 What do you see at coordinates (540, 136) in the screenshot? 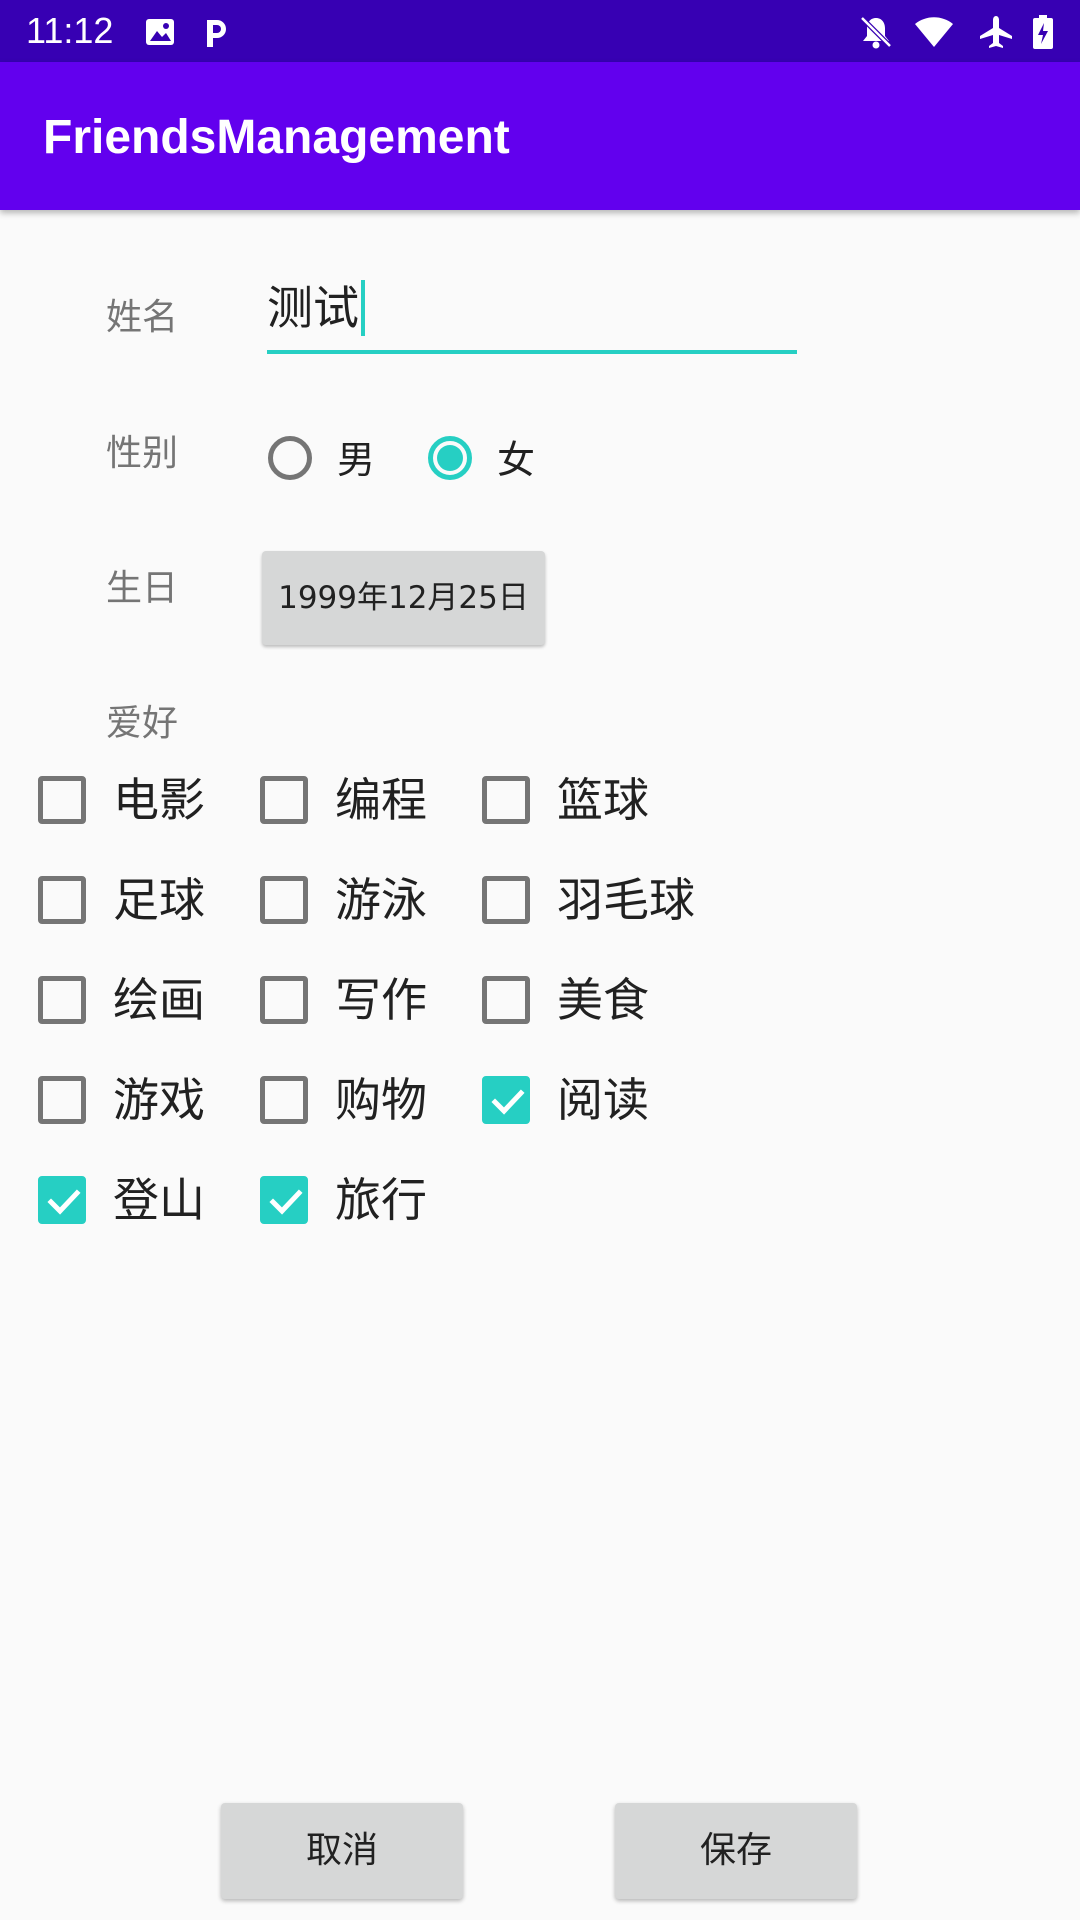
I see `app-bar: FriendsManagement` at bounding box center [540, 136].